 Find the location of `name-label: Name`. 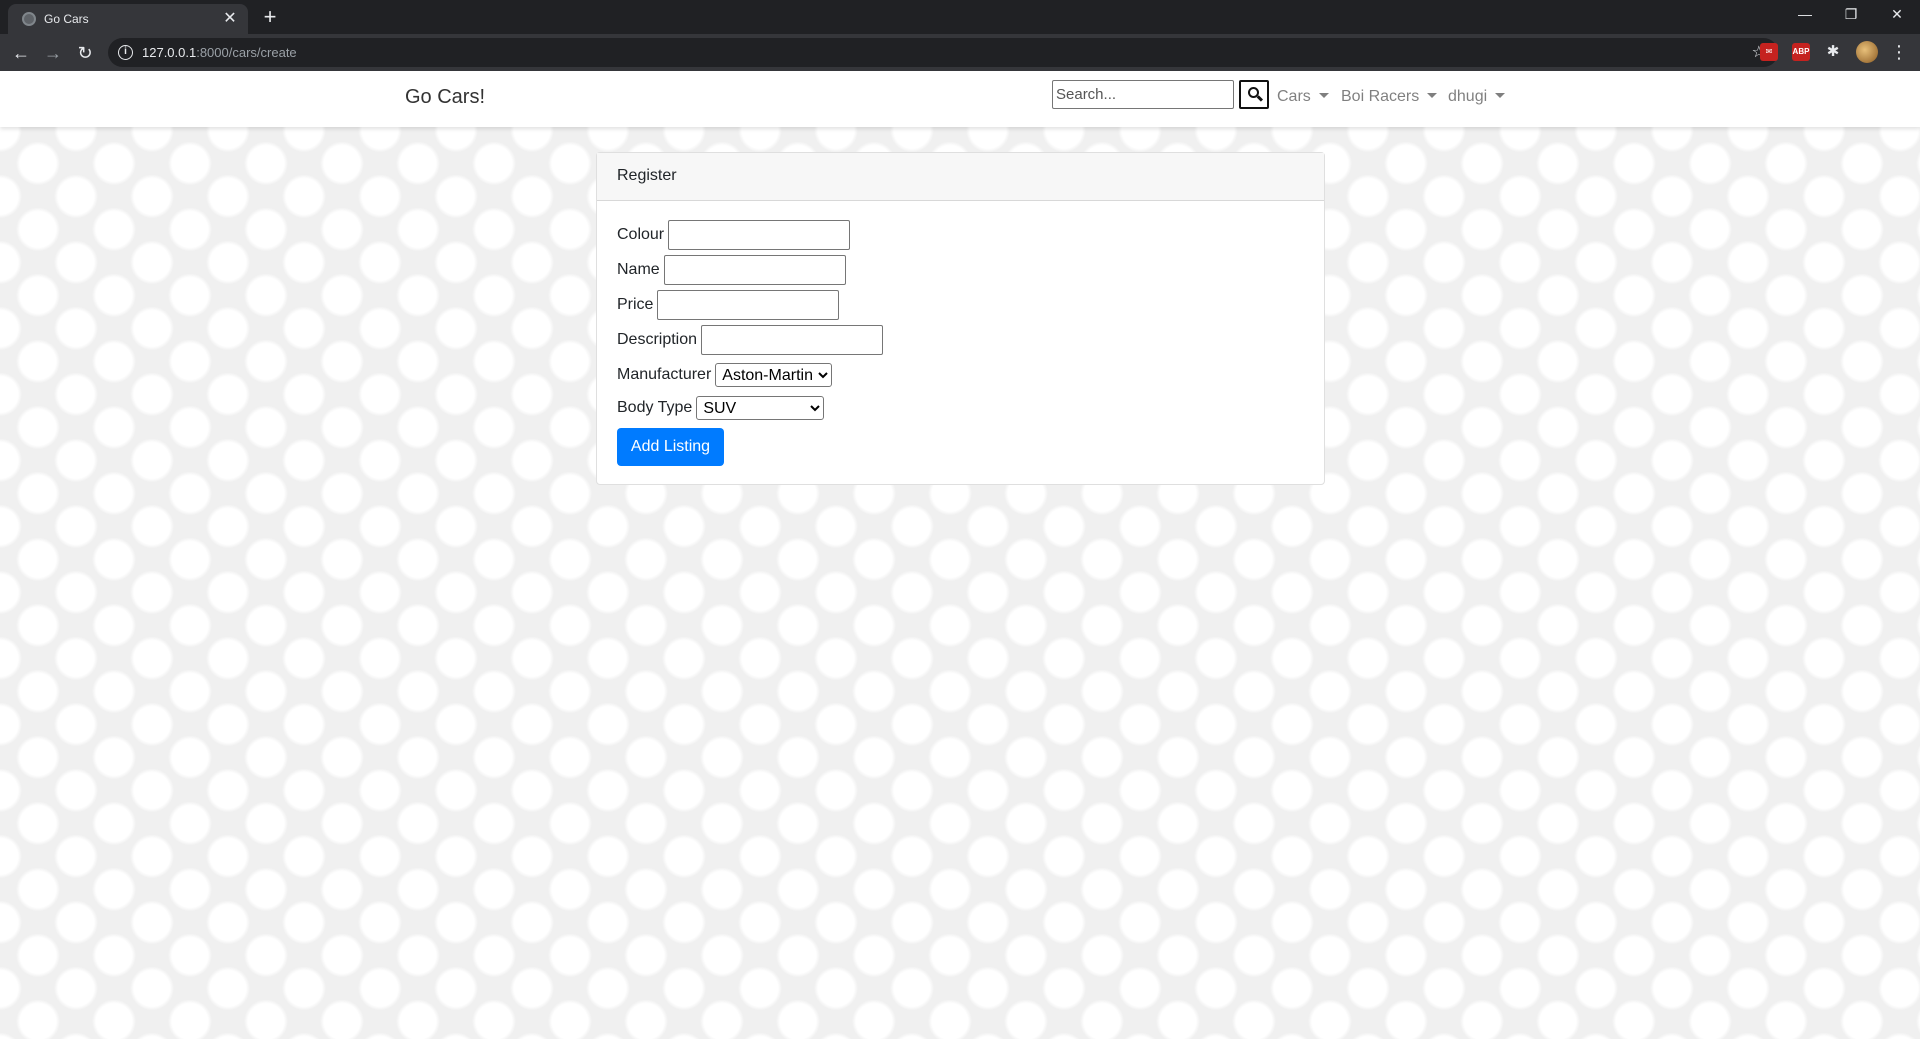

name-label: Name is located at coordinates (638, 269).